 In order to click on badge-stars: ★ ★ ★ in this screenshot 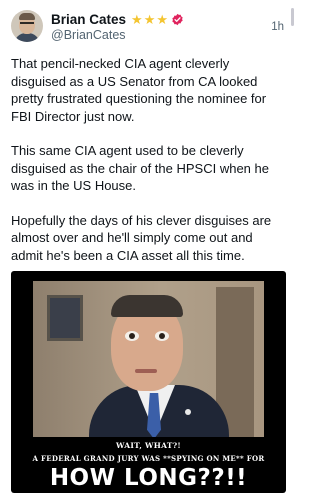, I will do `click(149, 19)`.